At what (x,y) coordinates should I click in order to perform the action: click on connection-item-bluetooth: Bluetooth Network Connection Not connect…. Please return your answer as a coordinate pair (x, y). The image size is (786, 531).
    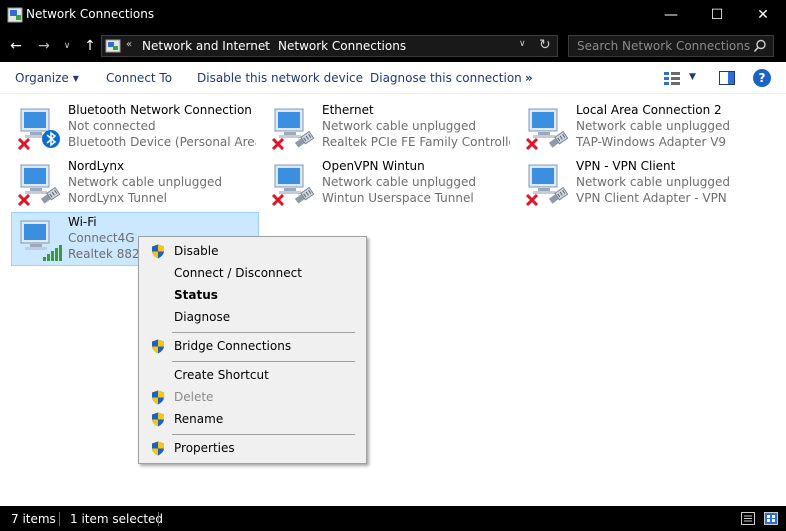
    Looking at the image, I should click on (136, 128).